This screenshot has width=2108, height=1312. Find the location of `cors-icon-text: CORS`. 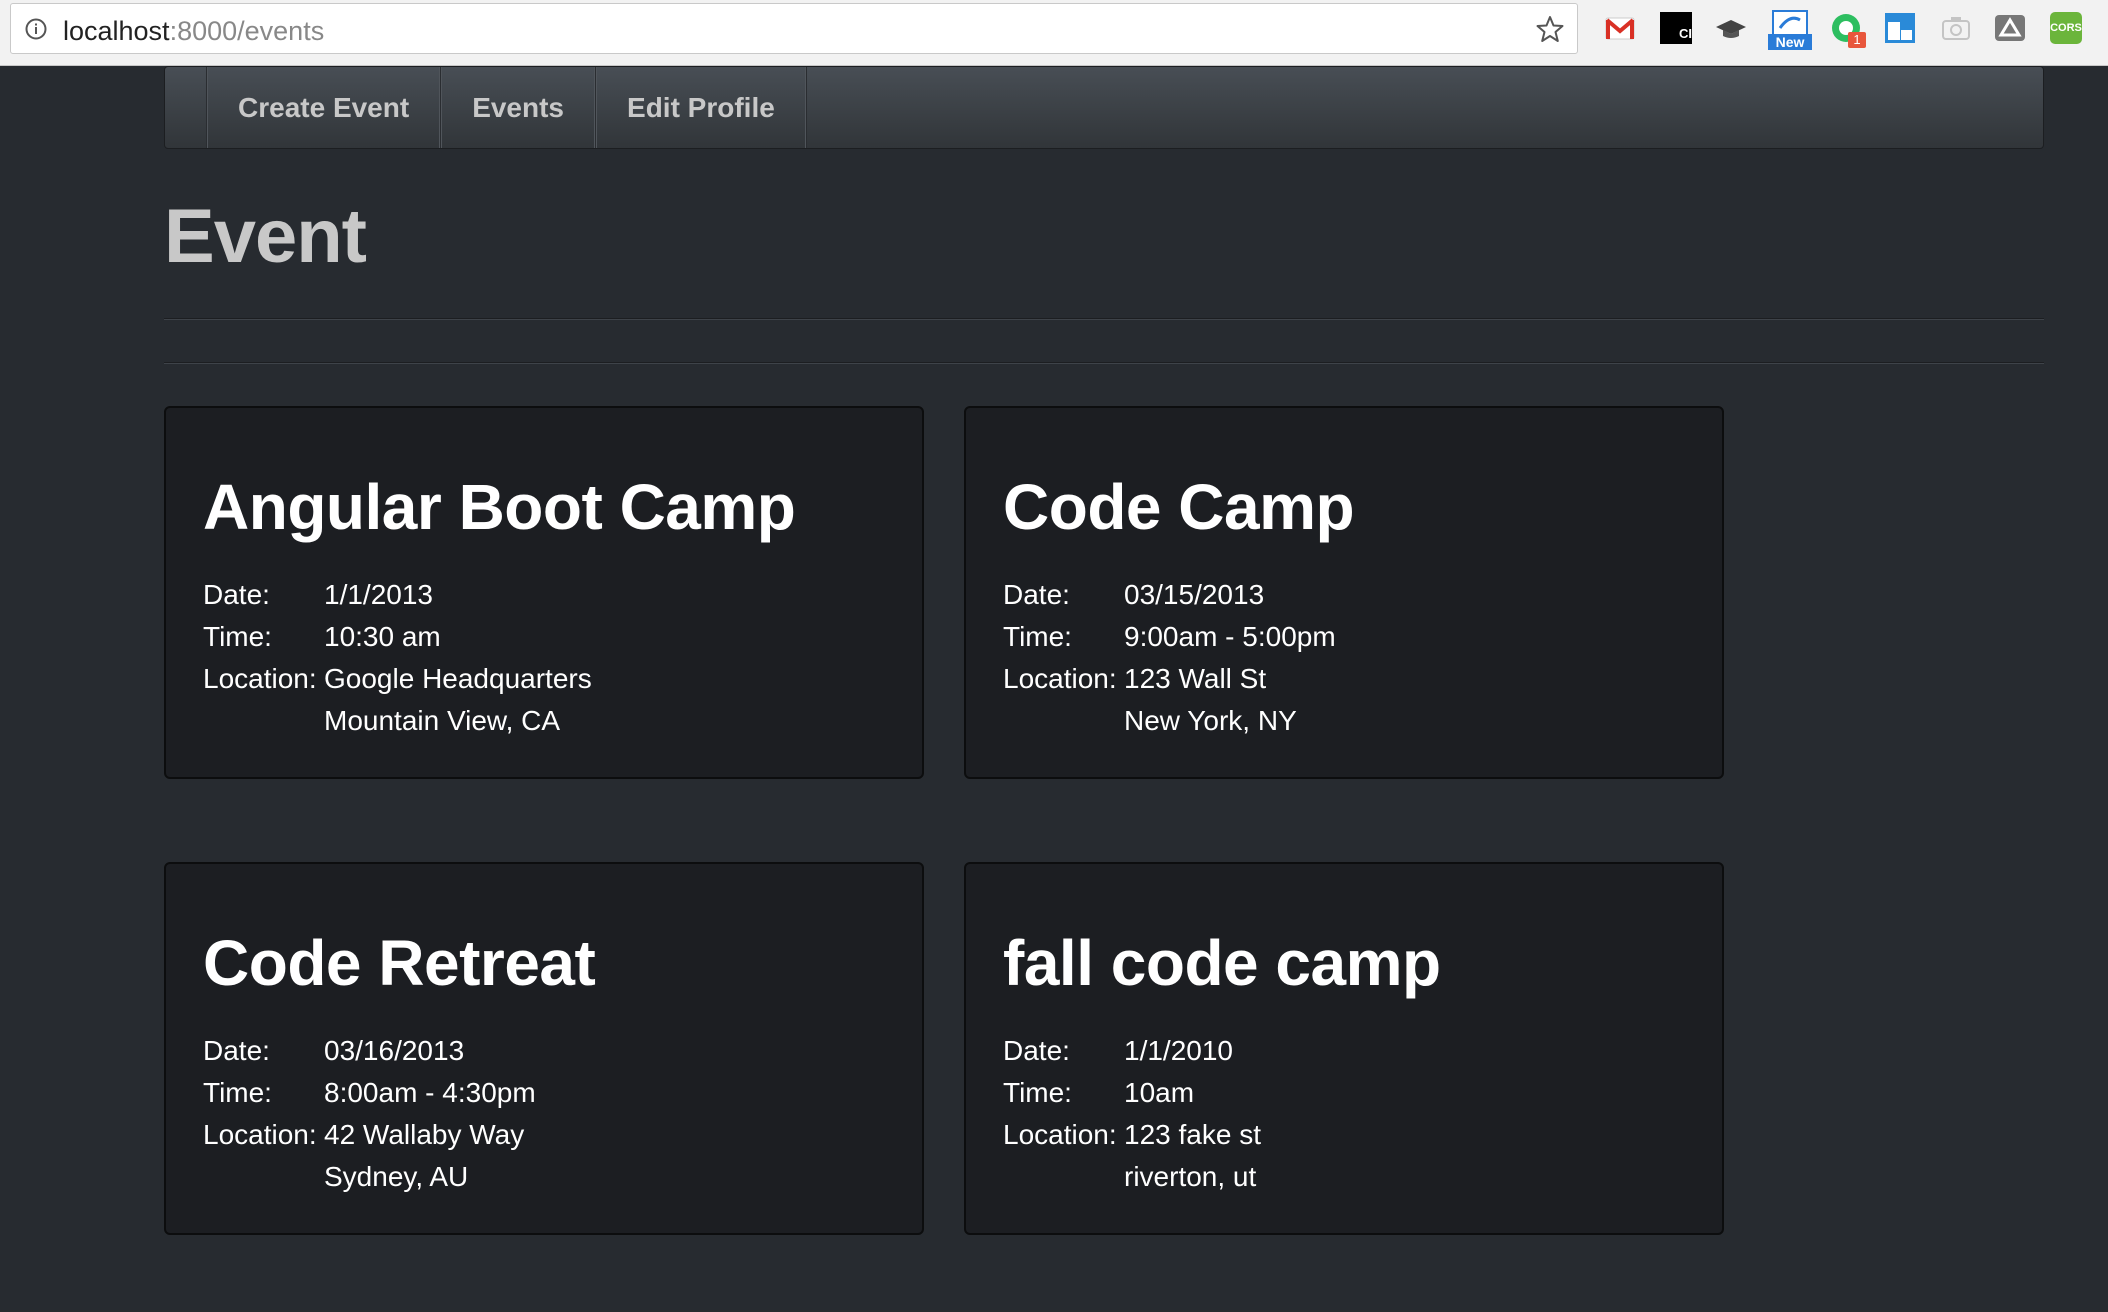

cors-icon-text: CORS is located at coordinates (2066, 28).